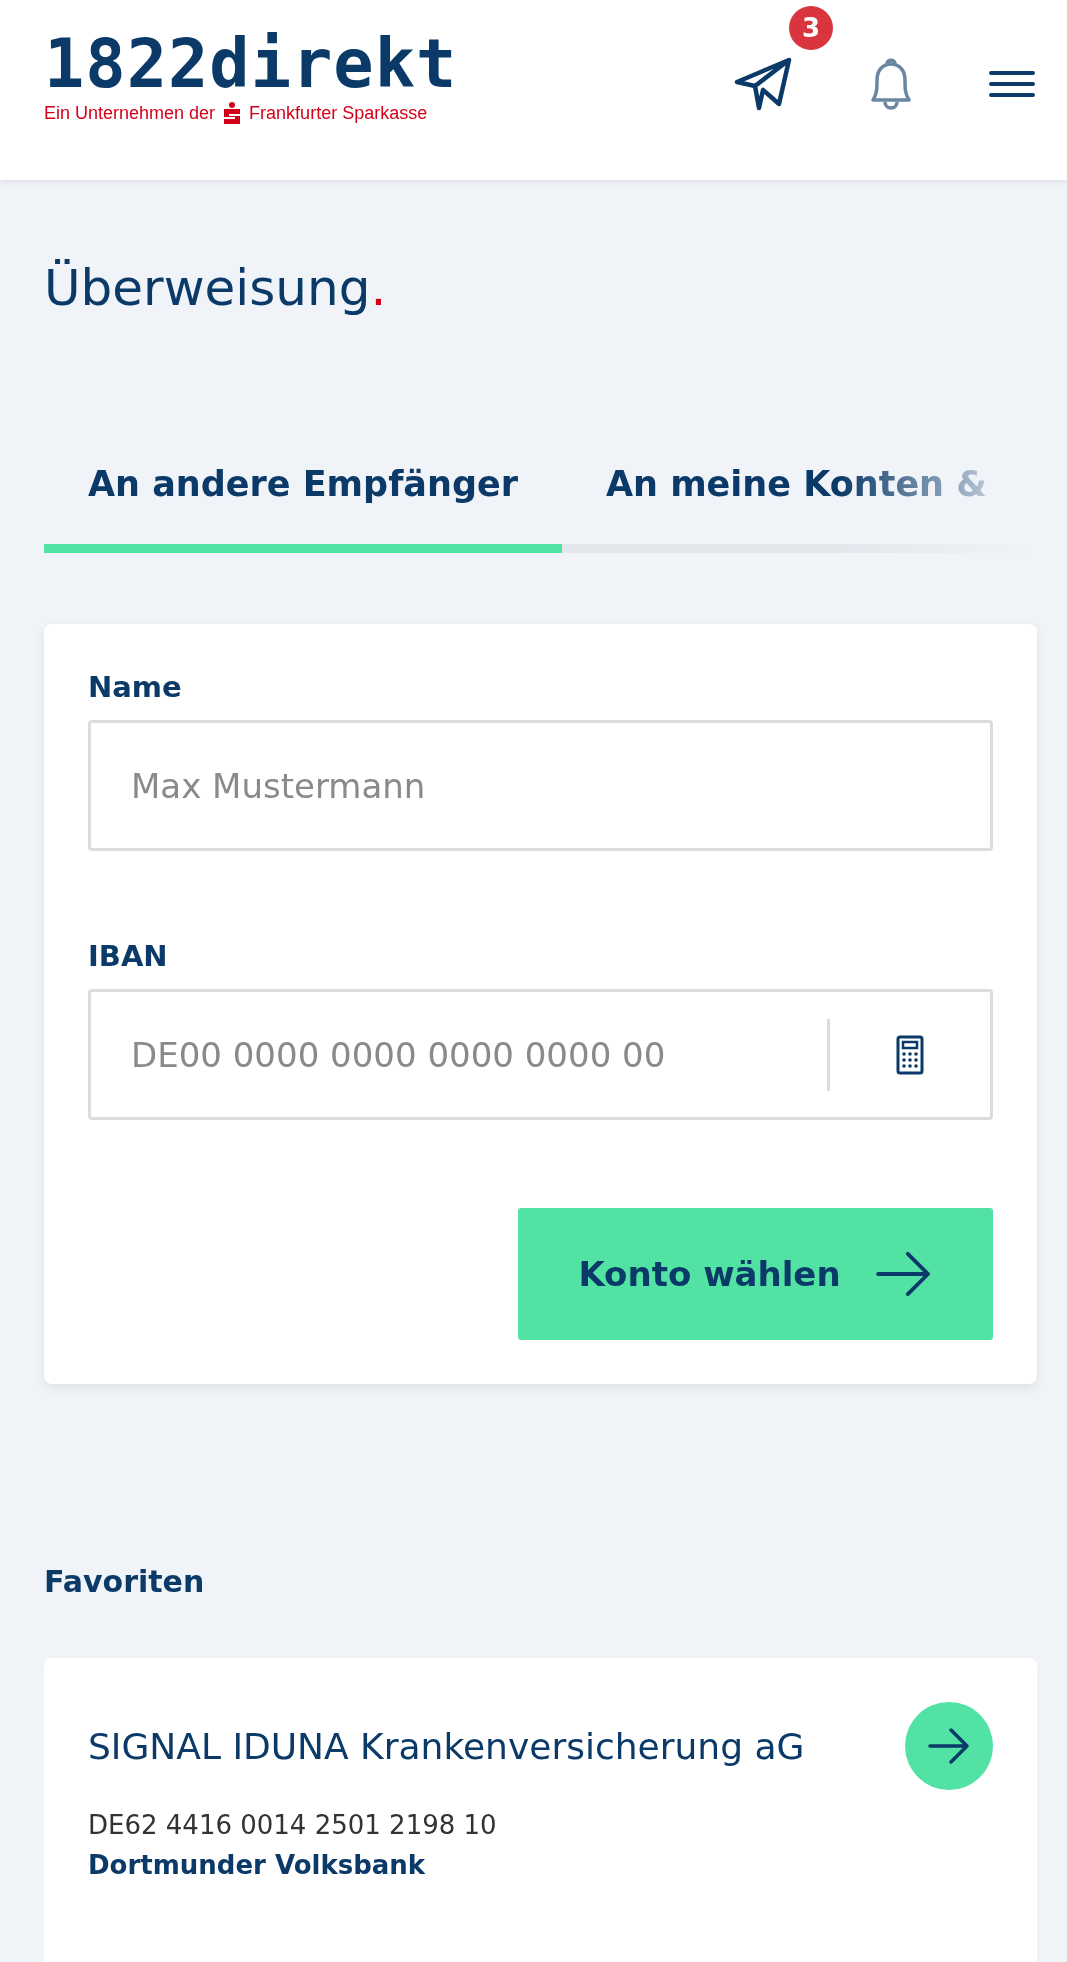 The image size is (1067, 1962). What do you see at coordinates (763, 84) in the screenshot?
I see `paper-plane-icon` at bounding box center [763, 84].